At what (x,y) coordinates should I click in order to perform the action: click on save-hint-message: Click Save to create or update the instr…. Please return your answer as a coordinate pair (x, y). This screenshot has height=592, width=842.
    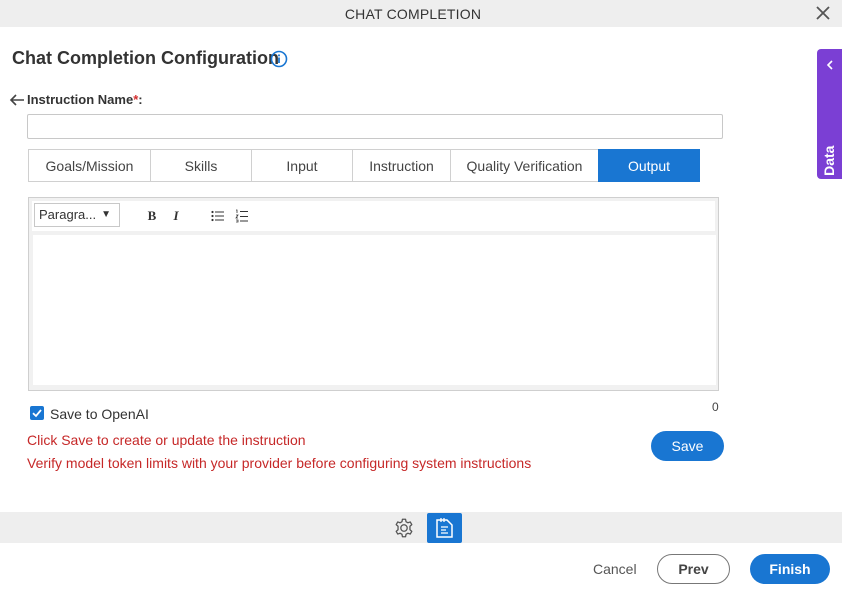
    Looking at the image, I should click on (166, 440).